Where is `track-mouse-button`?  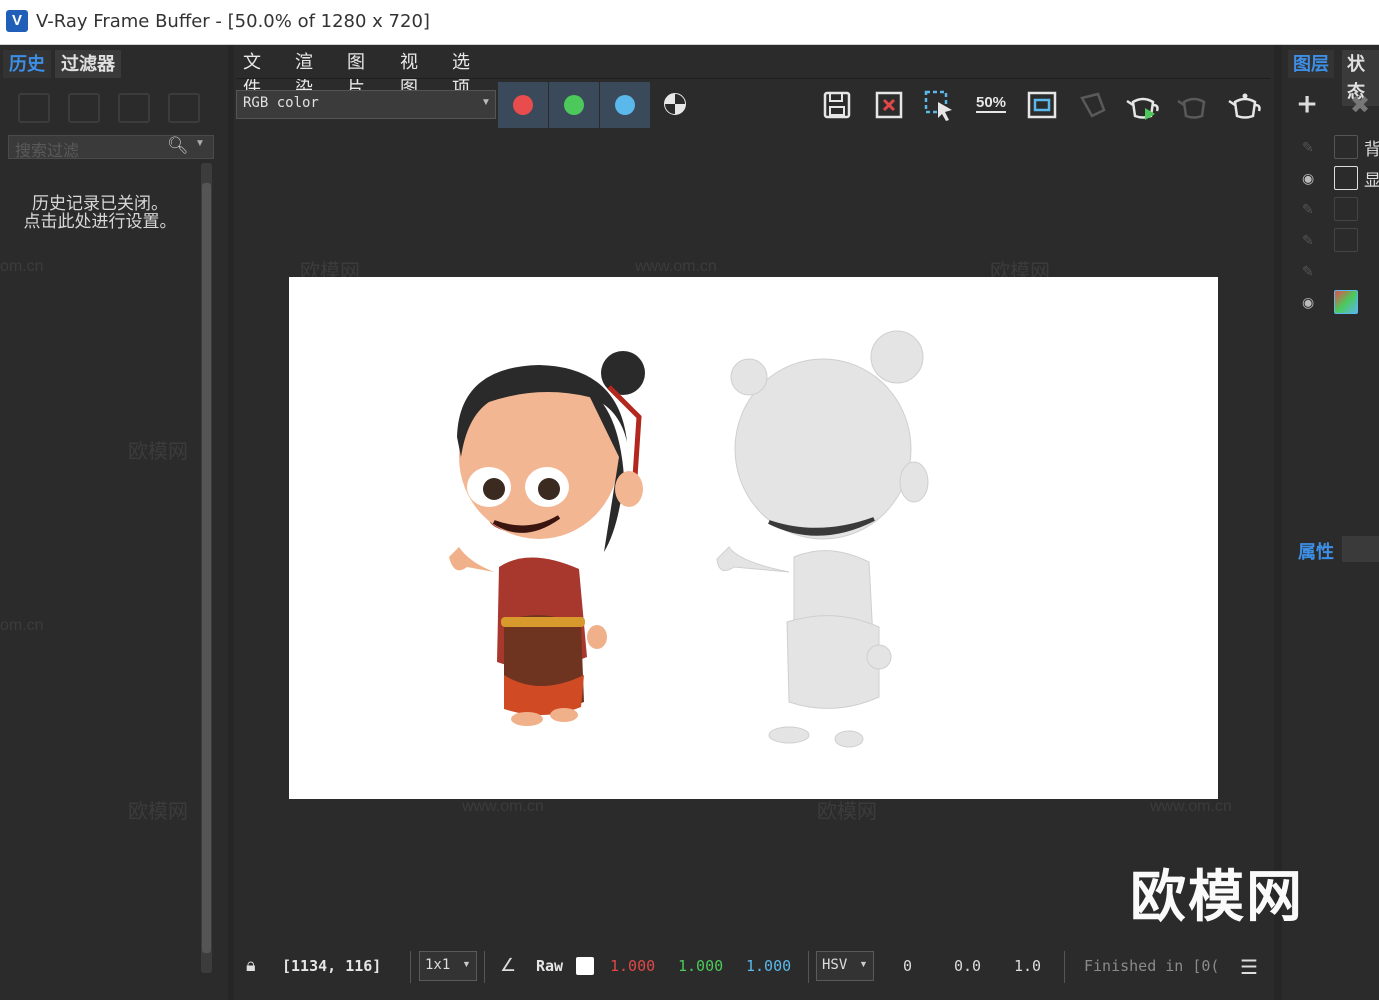
track-mouse-button is located at coordinates (1093, 105).